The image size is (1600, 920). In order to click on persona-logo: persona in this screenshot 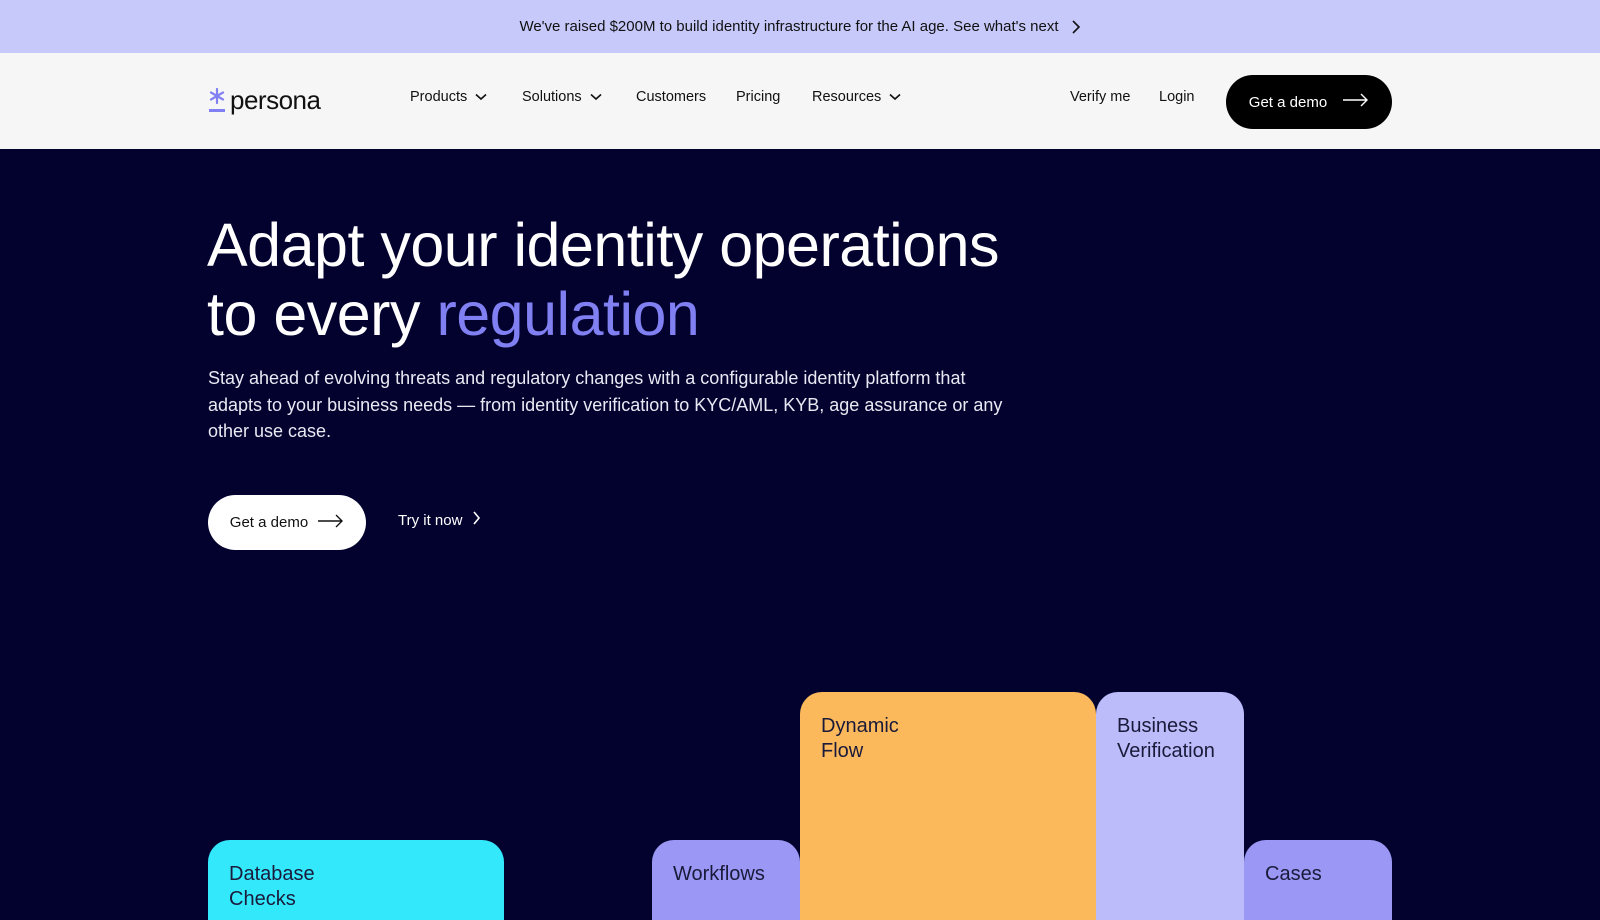, I will do `click(264, 100)`.